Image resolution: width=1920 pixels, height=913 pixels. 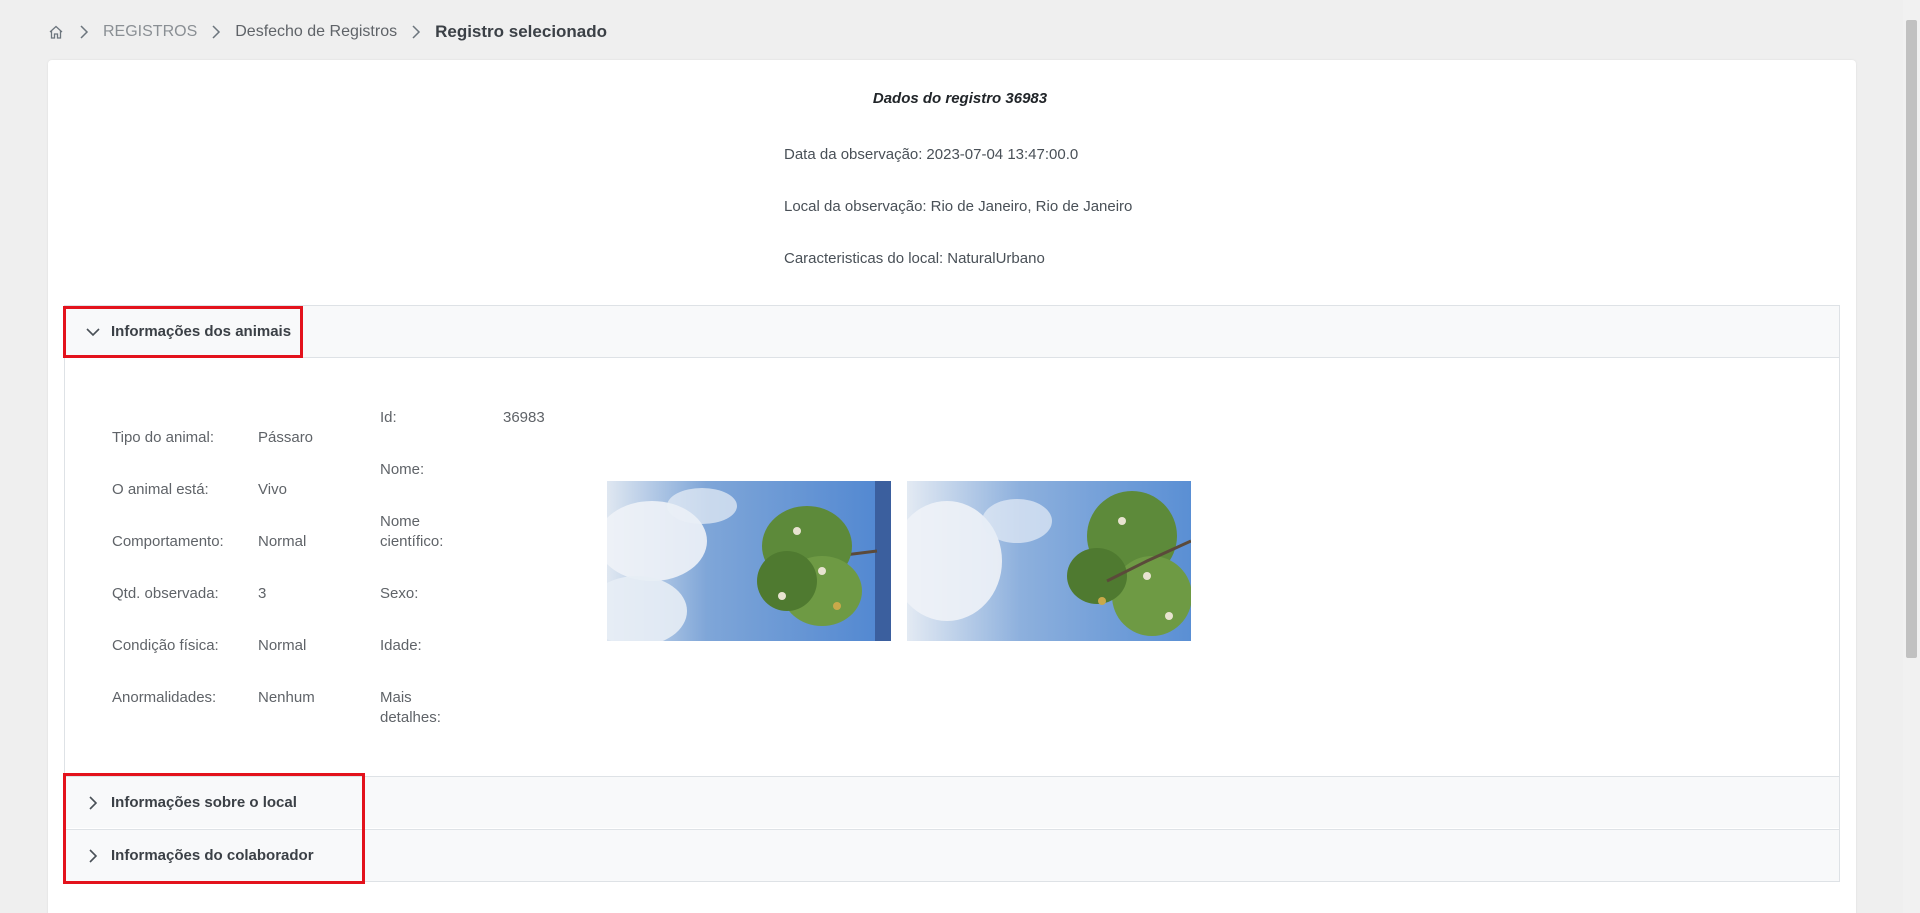 What do you see at coordinates (952, 855) in the screenshot?
I see `accordion-collaborator-header: Informações do colaborador` at bounding box center [952, 855].